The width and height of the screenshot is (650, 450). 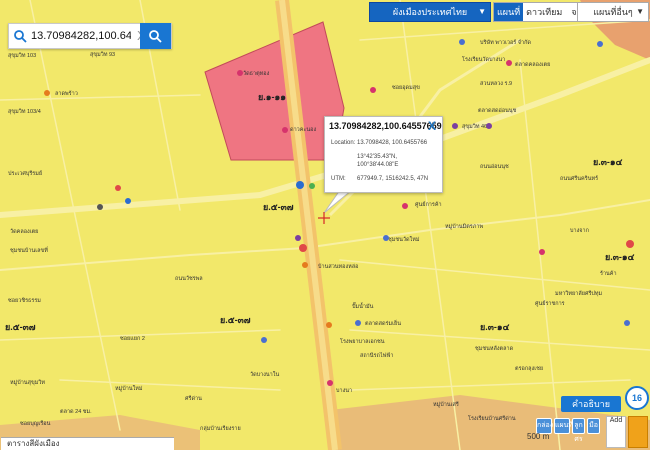 I want to click on place-label: บริษัท พาวเวอร์ จำกัด, so click(x=505, y=42).